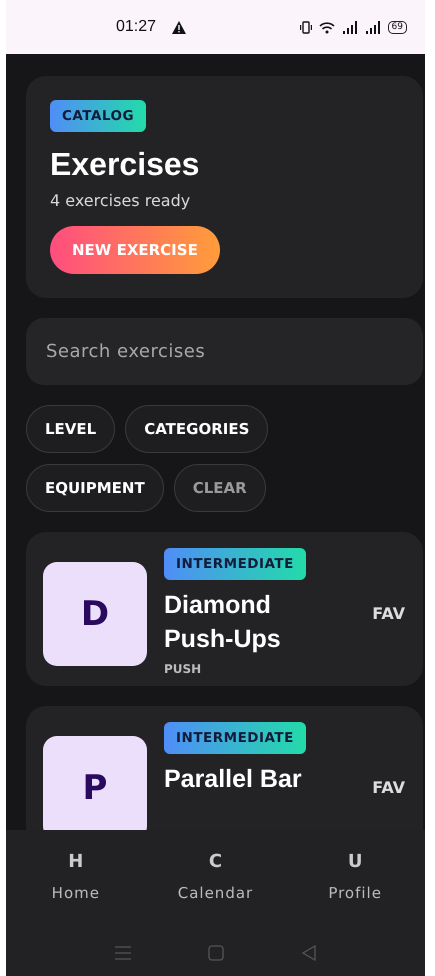 This screenshot has width=435, height=976. What do you see at coordinates (136, 27) in the screenshot?
I see `clock-time: 01:27` at bounding box center [136, 27].